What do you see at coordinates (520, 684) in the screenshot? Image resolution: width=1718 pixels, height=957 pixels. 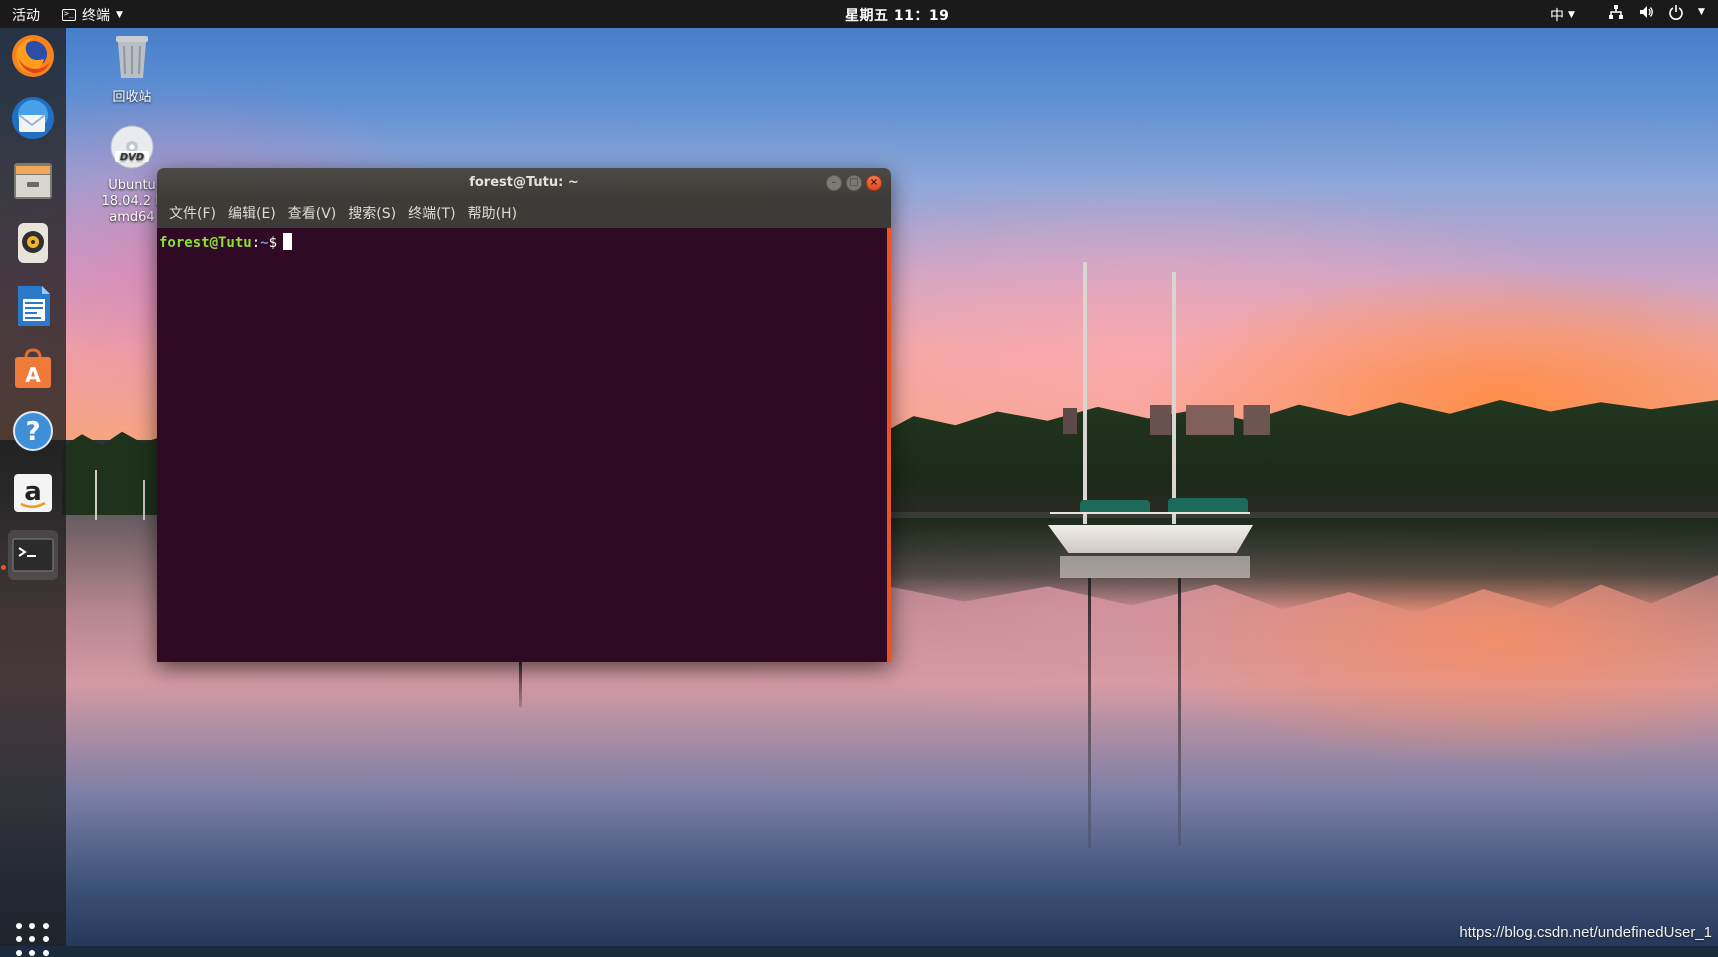 I see `mast-reflection-left` at bounding box center [520, 684].